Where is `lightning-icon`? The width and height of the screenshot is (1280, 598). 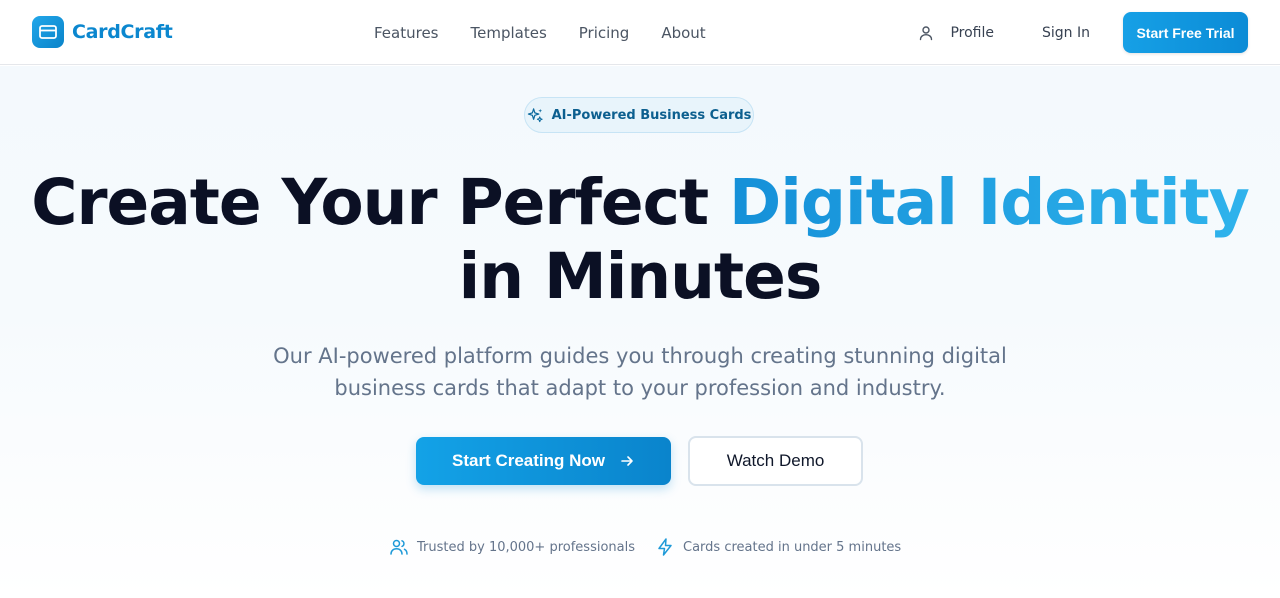
lightning-icon is located at coordinates (665, 547).